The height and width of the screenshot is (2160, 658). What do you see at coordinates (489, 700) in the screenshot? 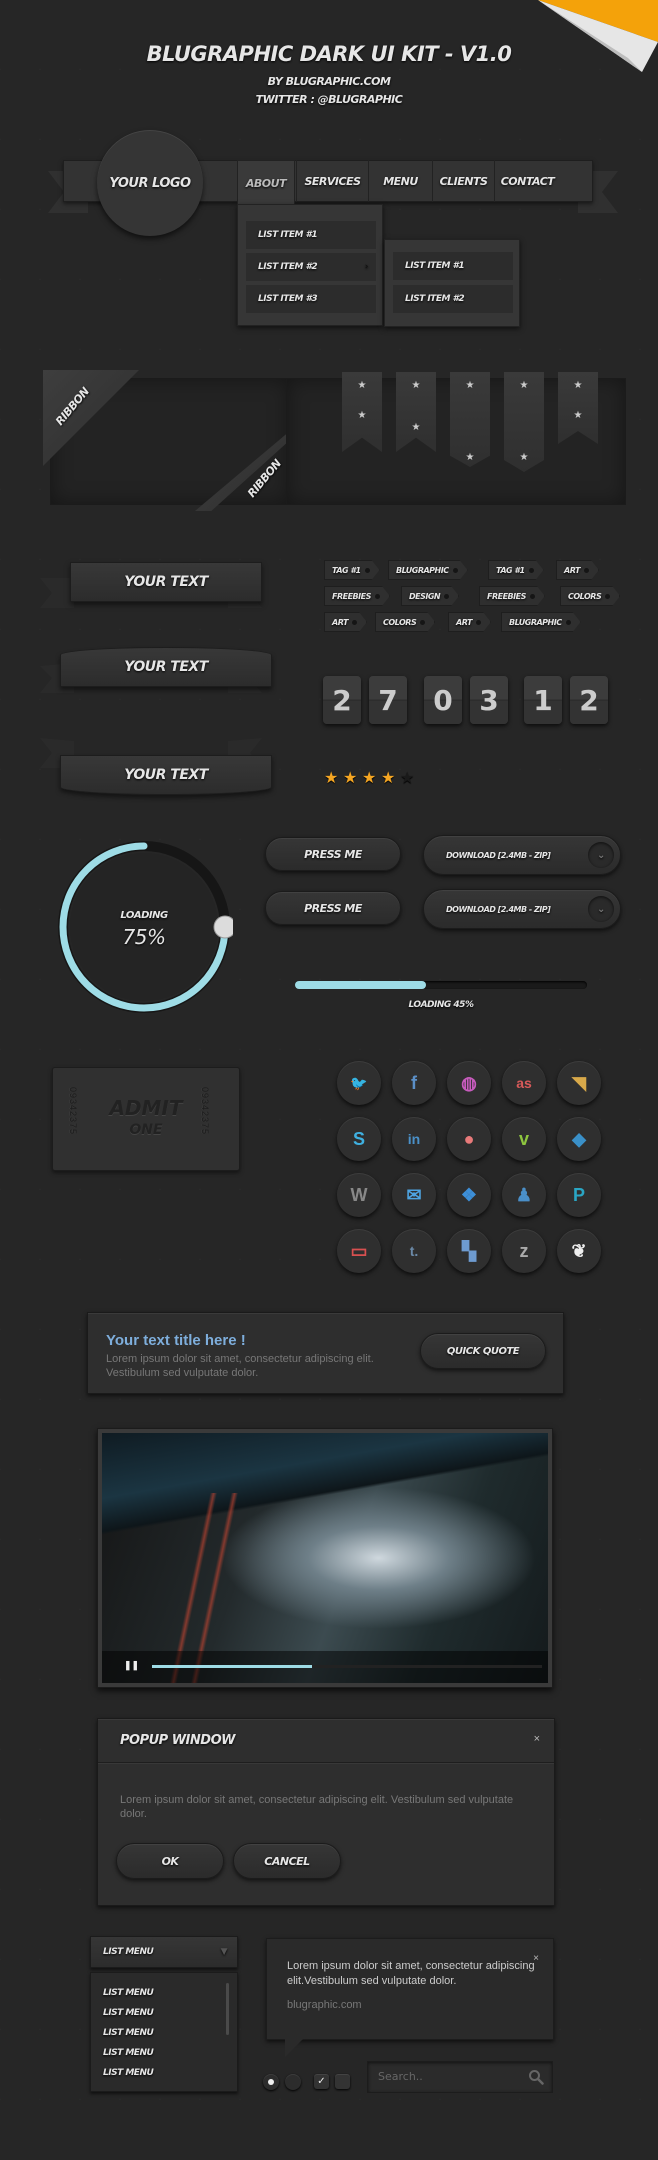
I see `flip-digit: 3` at bounding box center [489, 700].